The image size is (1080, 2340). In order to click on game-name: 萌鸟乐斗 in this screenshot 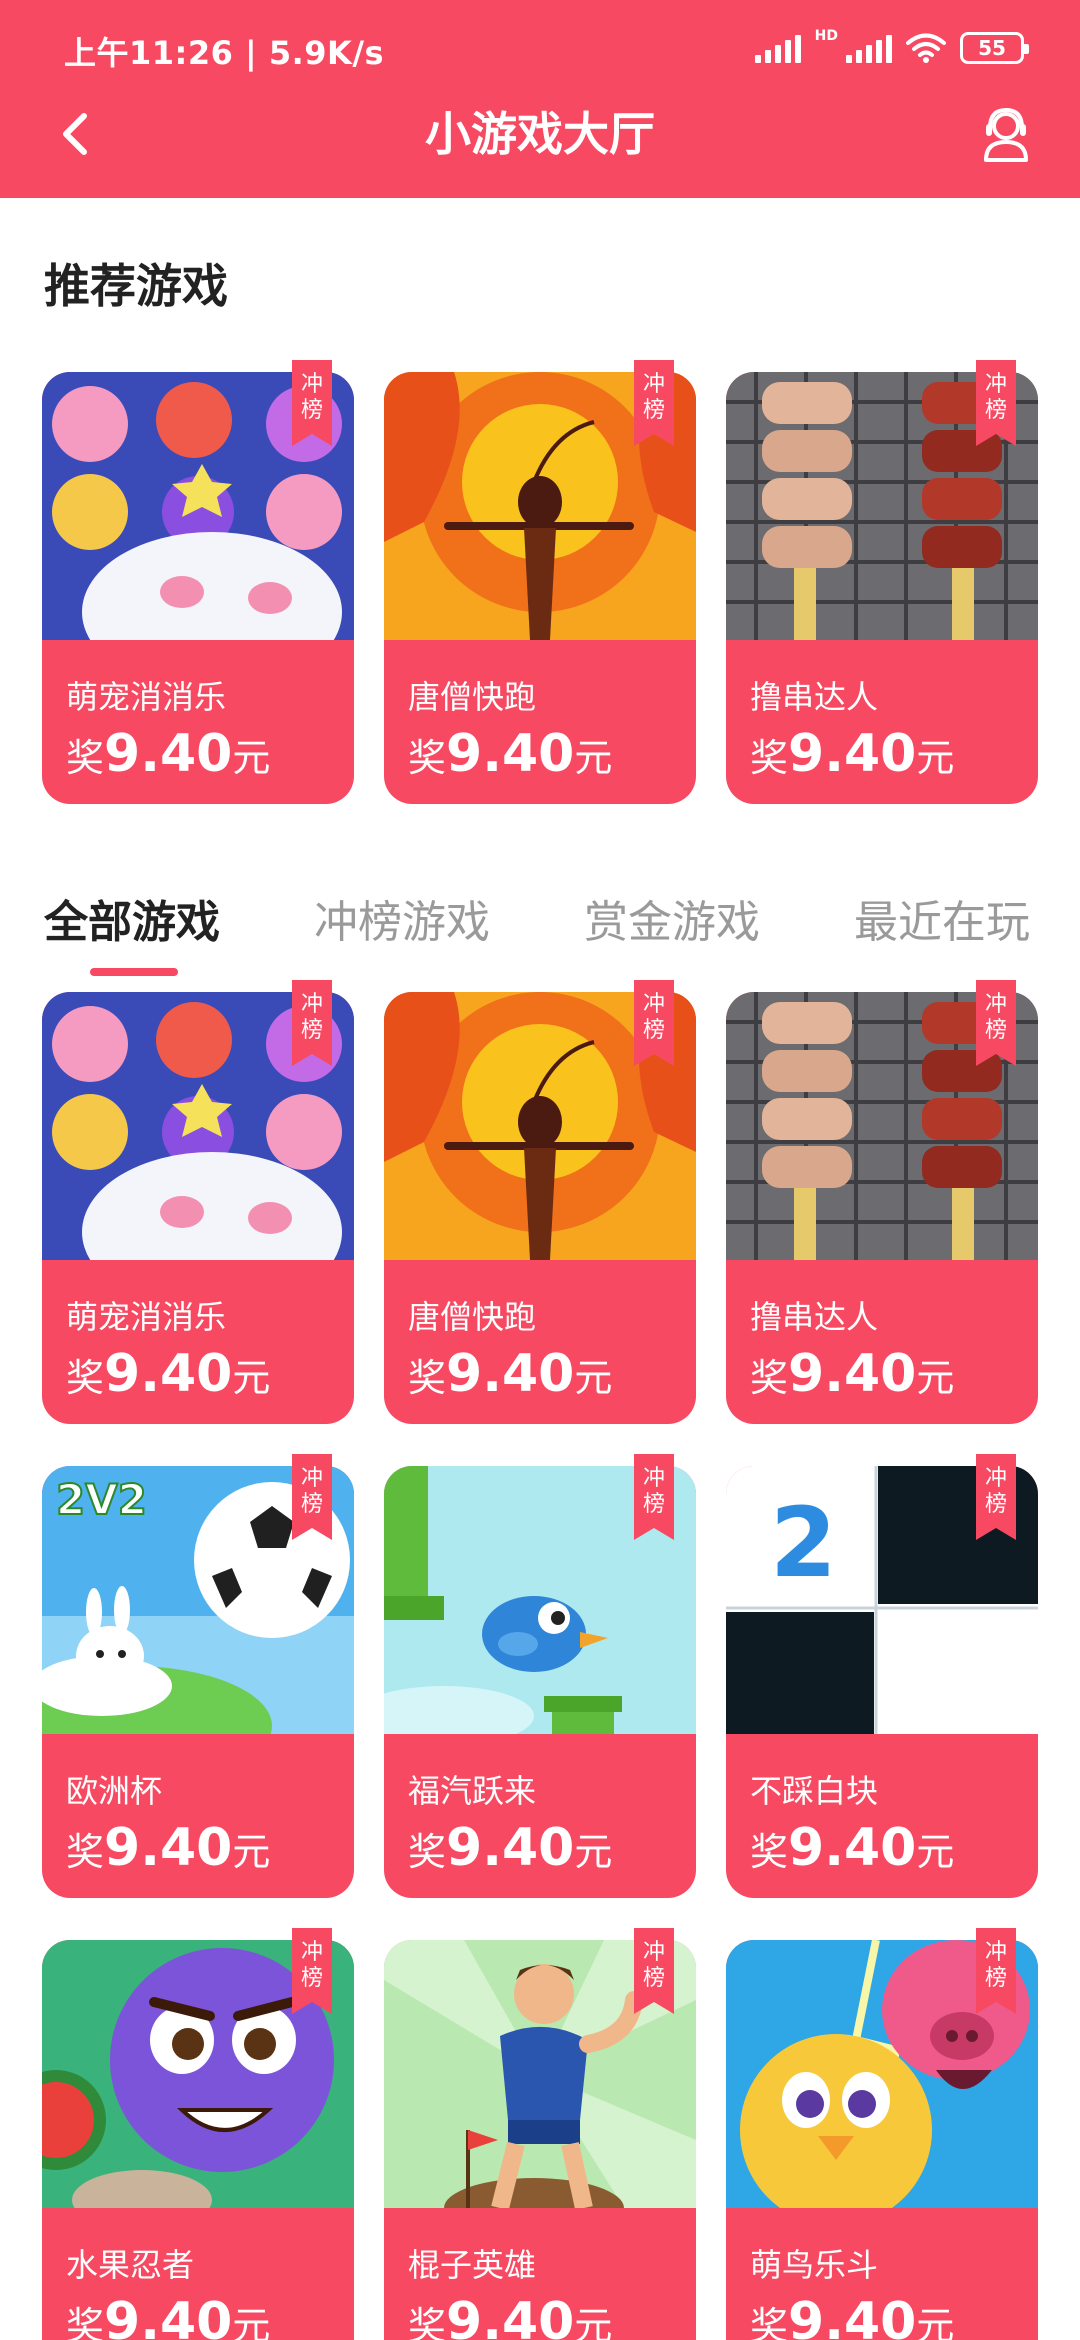, I will do `click(814, 2265)`.